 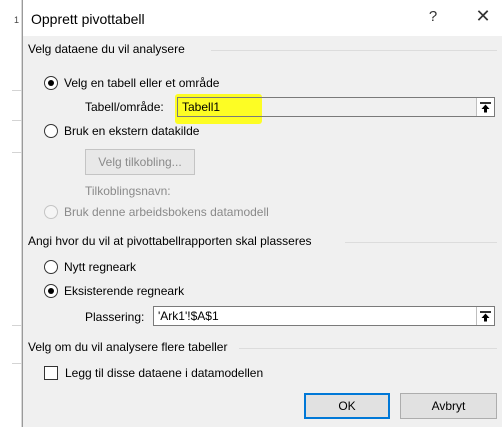 I want to click on radio-label: Velg en tabell eller et område, so click(x=142, y=83).